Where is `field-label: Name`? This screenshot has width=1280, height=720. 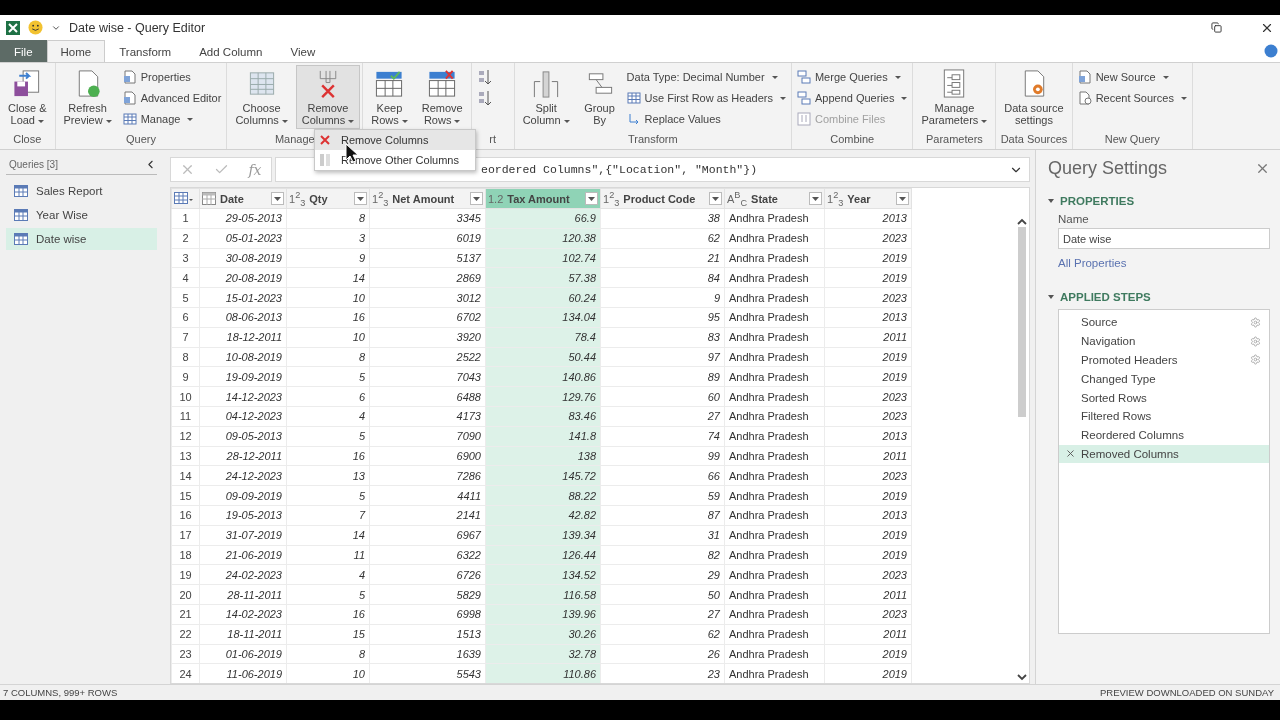
field-label: Name is located at coordinates (1074, 219).